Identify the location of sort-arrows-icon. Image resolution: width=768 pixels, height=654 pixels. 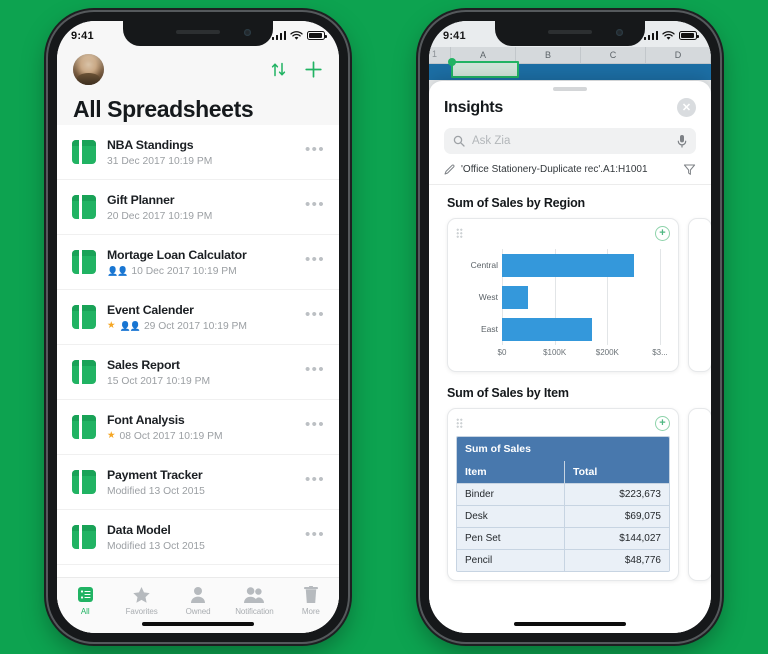
(278, 69).